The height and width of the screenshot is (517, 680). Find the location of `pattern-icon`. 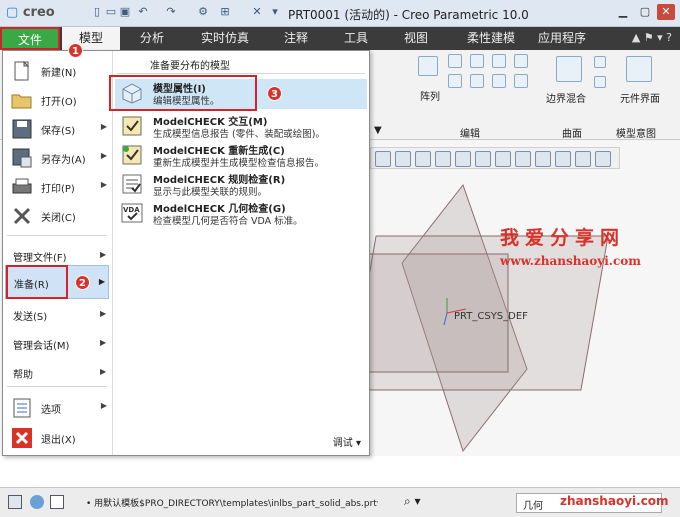

pattern-icon is located at coordinates (428, 66).